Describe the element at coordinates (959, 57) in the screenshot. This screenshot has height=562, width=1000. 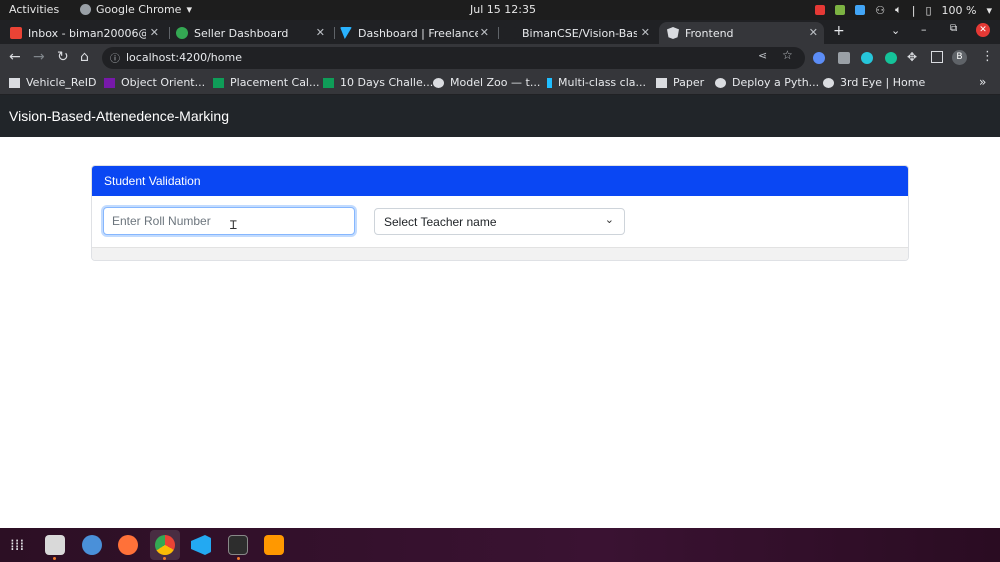
I see `profile-avatar: B` at that location.